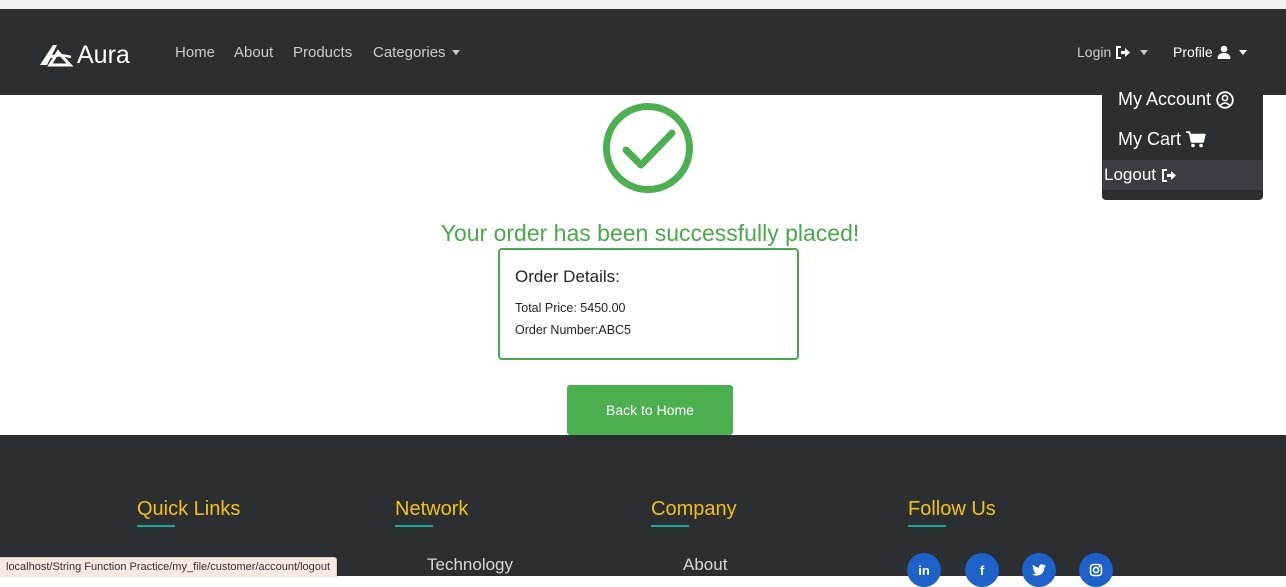  I want to click on menu-item-my-cart: My Cart, so click(1162, 139).